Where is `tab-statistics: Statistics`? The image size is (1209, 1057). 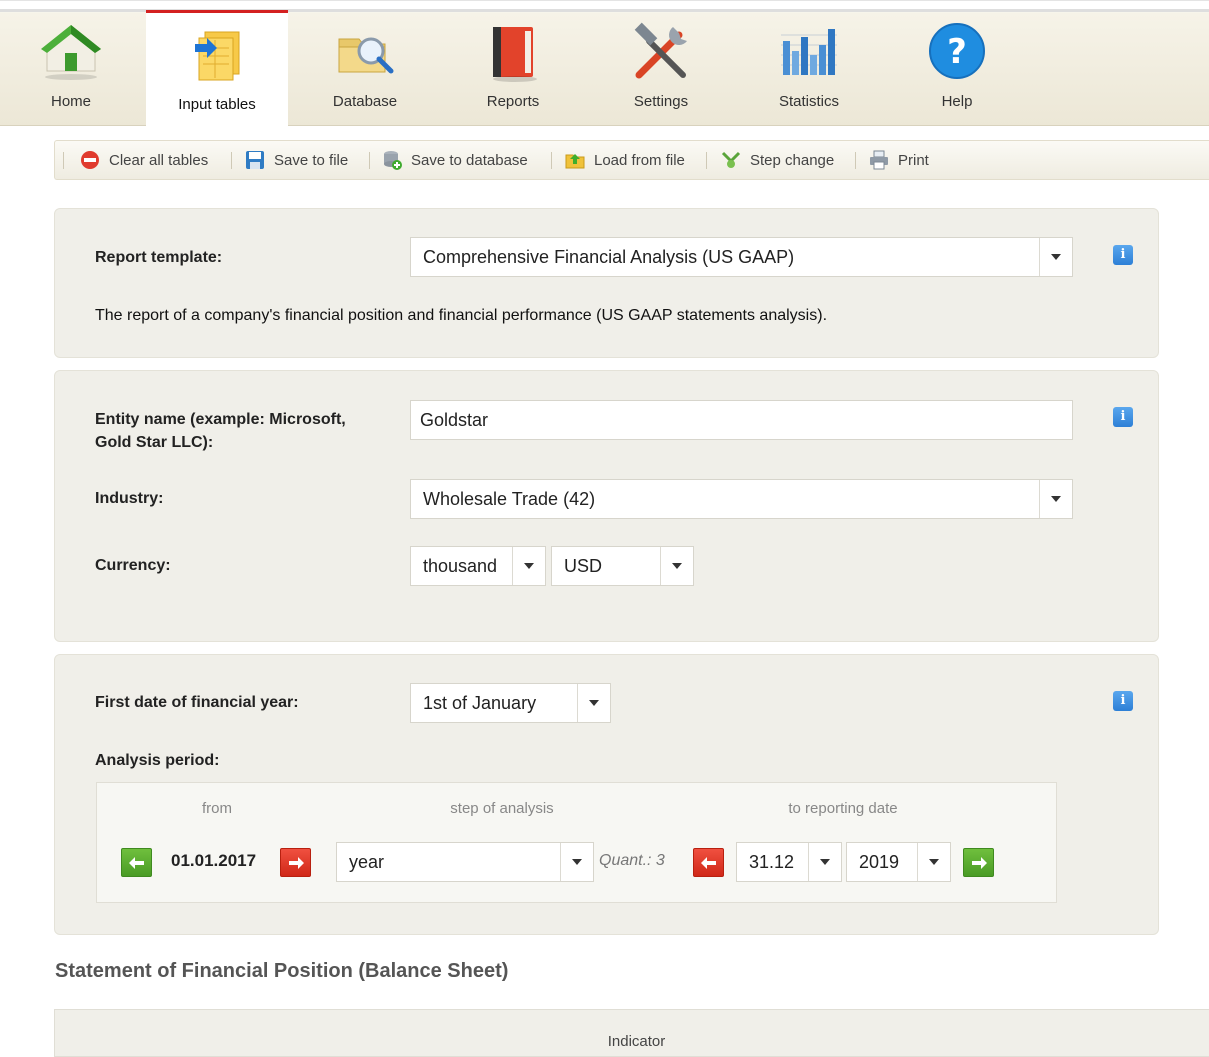 tab-statistics: Statistics is located at coordinates (809, 70).